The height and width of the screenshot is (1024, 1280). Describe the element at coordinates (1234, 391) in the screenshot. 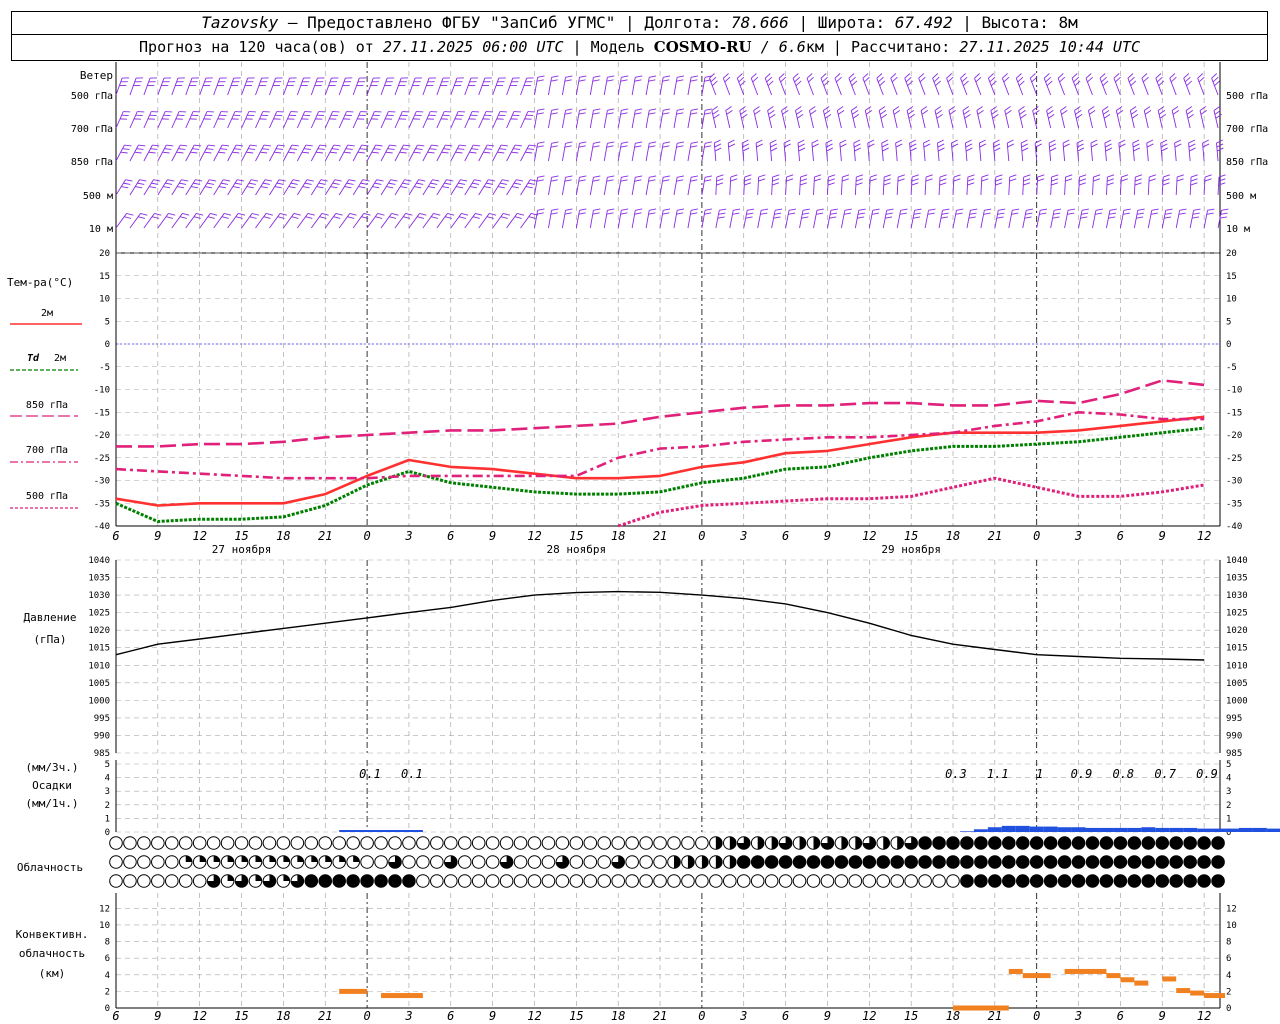

I see `temp-y-tick-right: -10` at that location.